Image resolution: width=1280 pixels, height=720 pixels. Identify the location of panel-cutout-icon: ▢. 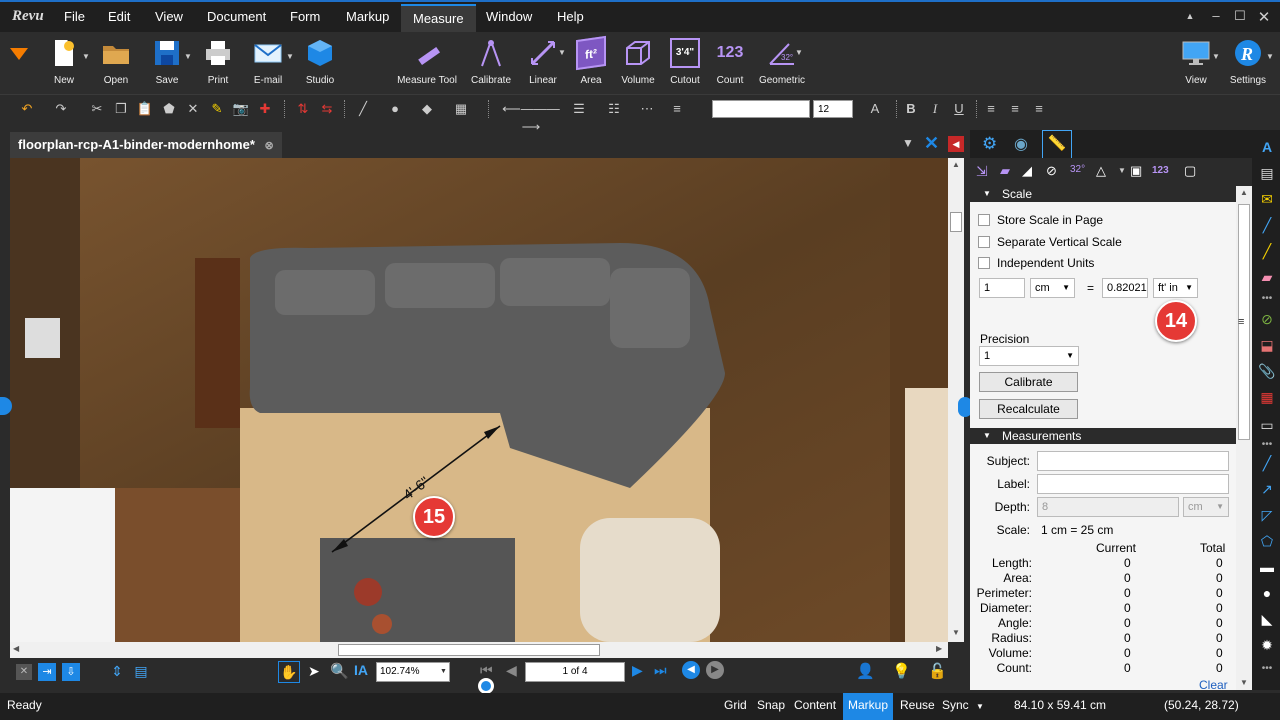
(1190, 171).